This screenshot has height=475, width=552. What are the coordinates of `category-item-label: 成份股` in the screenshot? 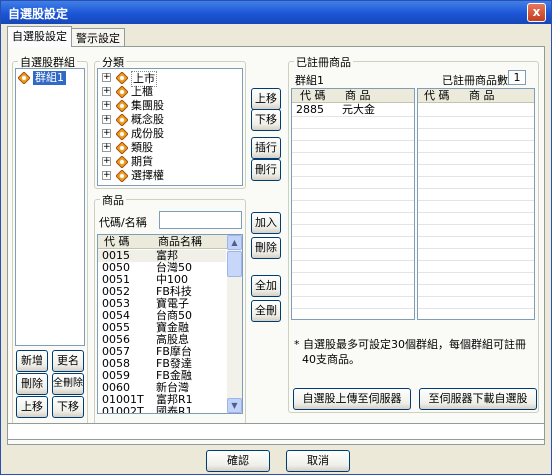 It's located at (147, 133).